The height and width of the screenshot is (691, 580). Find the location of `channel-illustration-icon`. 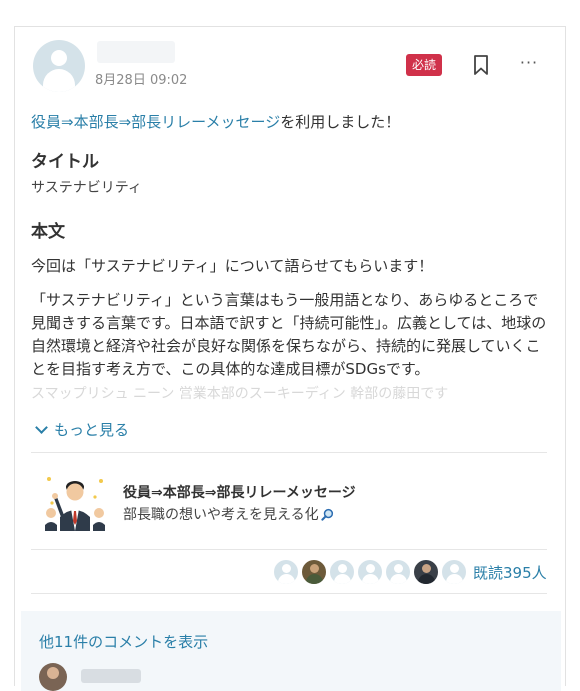

channel-illustration-icon is located at coordinates (75, 503).